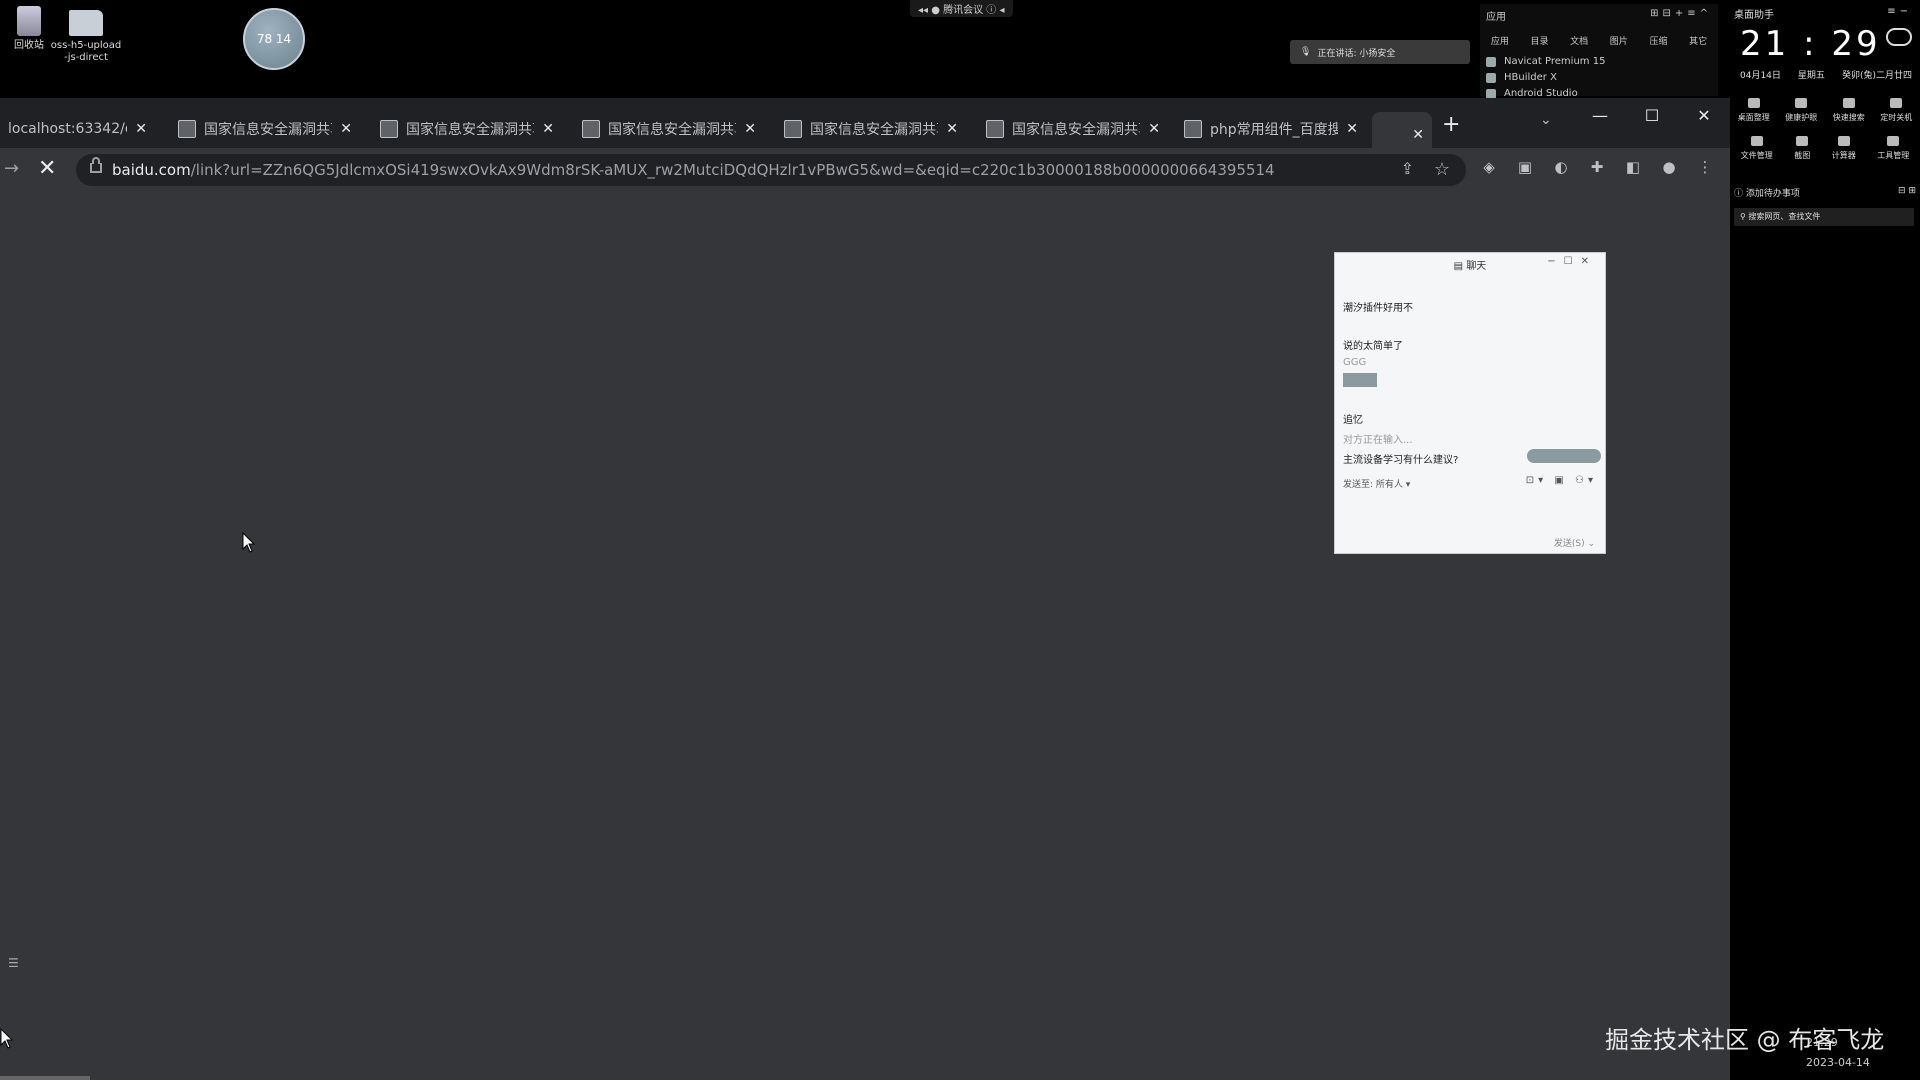 The height and width of the screenshot is (1080, 1920). What do you see at coordinates (1271, 129) in the screenshot?
I see `tab-baidu-php: php常用组件_百度搜 ✕` at bounding box center [1271, 129].